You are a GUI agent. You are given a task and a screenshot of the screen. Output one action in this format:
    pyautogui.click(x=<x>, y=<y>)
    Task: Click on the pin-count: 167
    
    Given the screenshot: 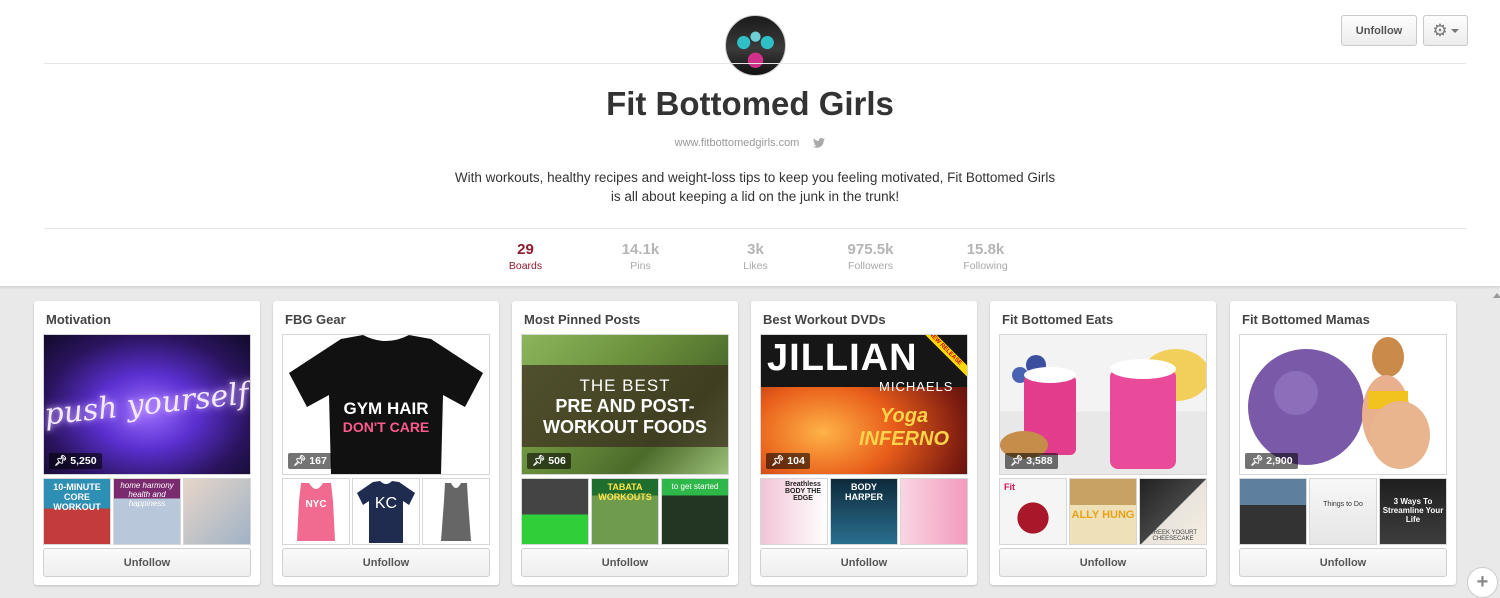 What is the action you would take?
    pyautogui.click(x=318, y=461)
    